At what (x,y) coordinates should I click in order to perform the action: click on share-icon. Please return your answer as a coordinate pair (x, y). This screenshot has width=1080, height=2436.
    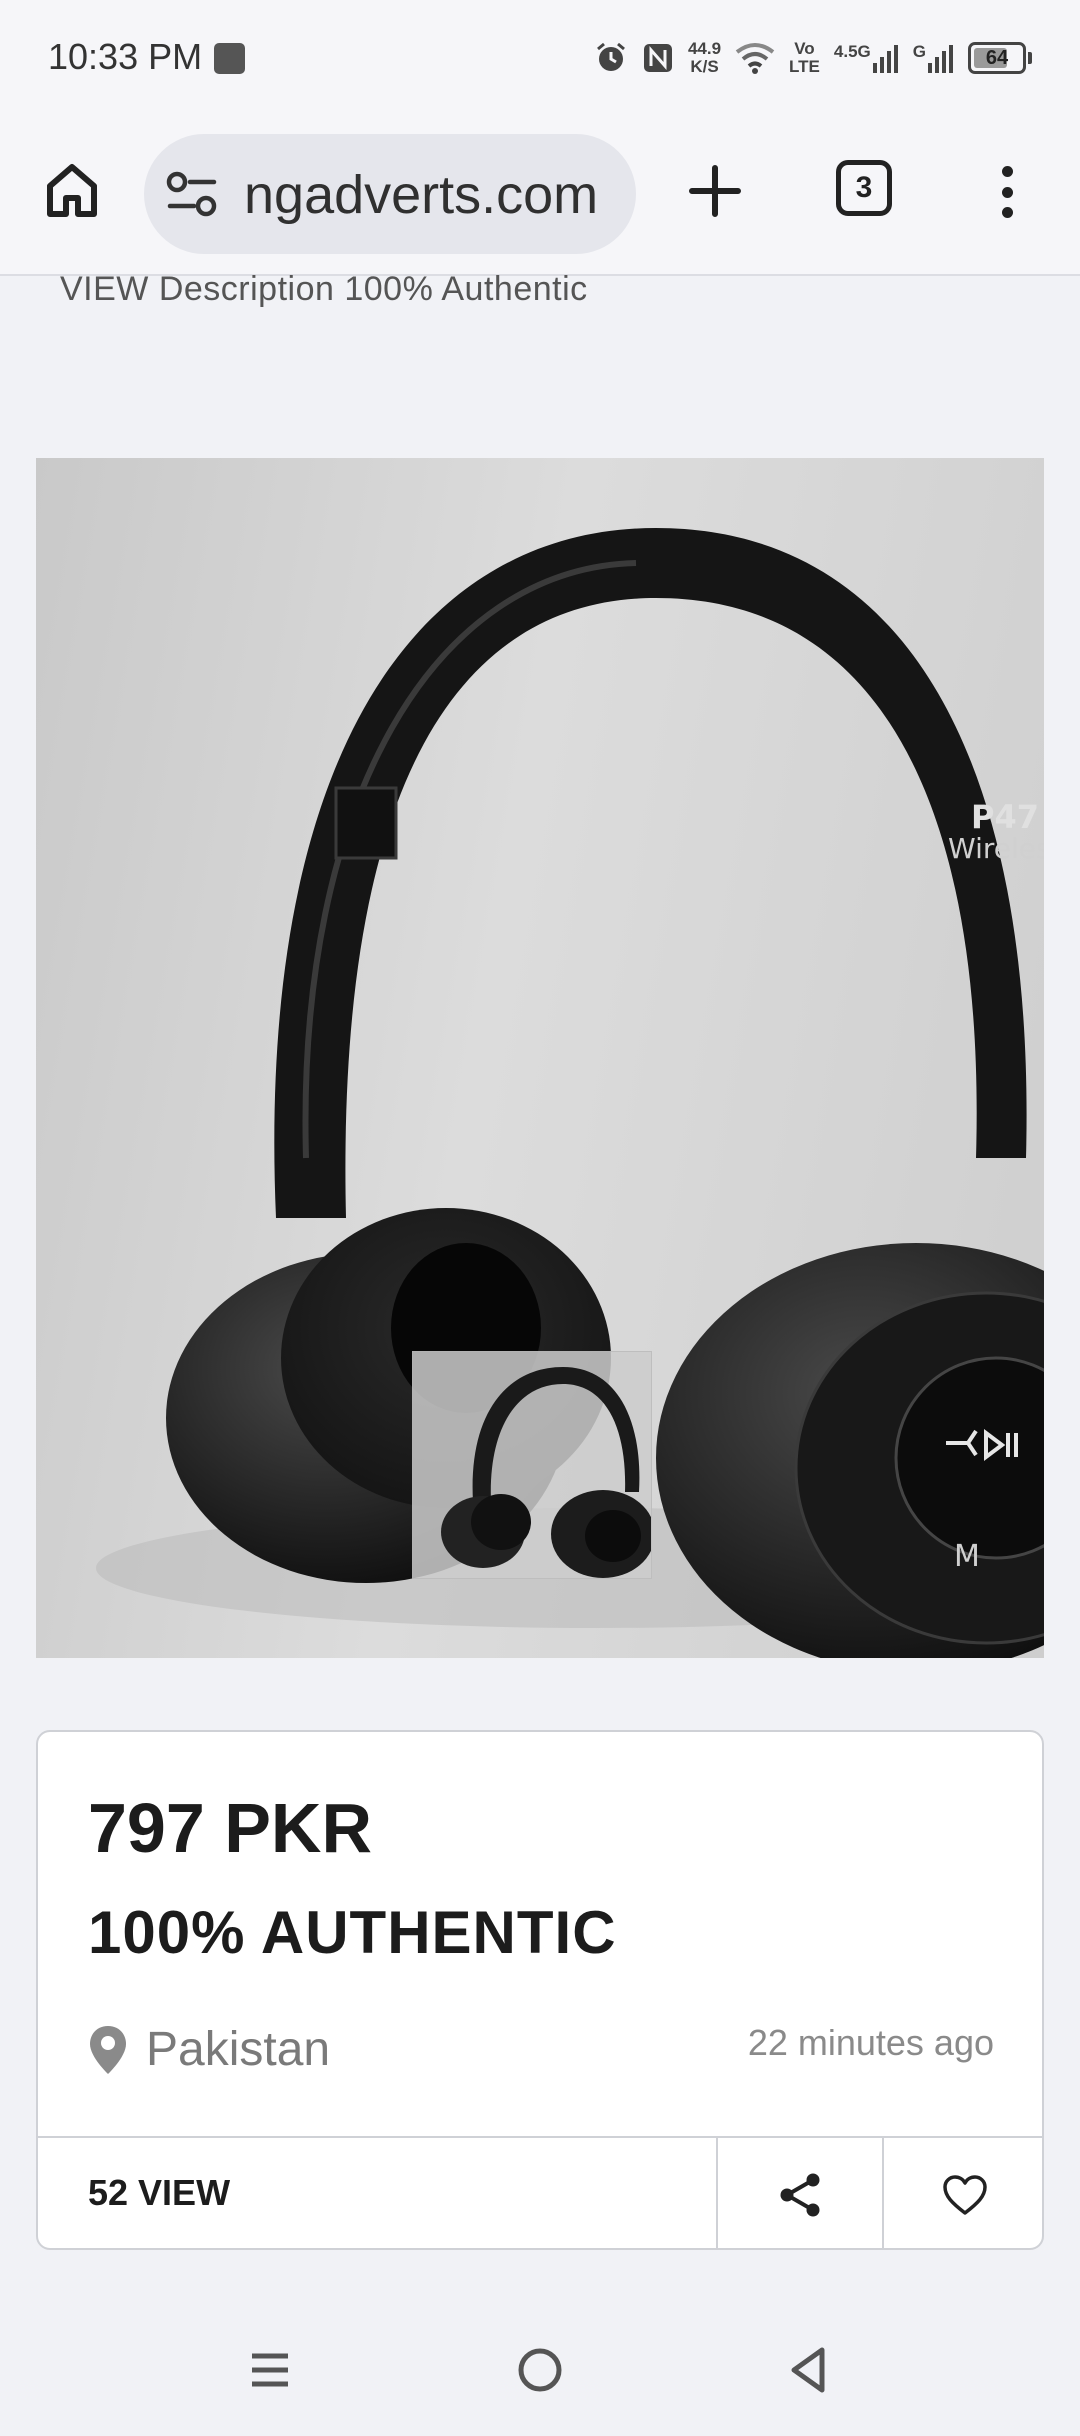
    Looking at the image, I should click on (800, 2195).